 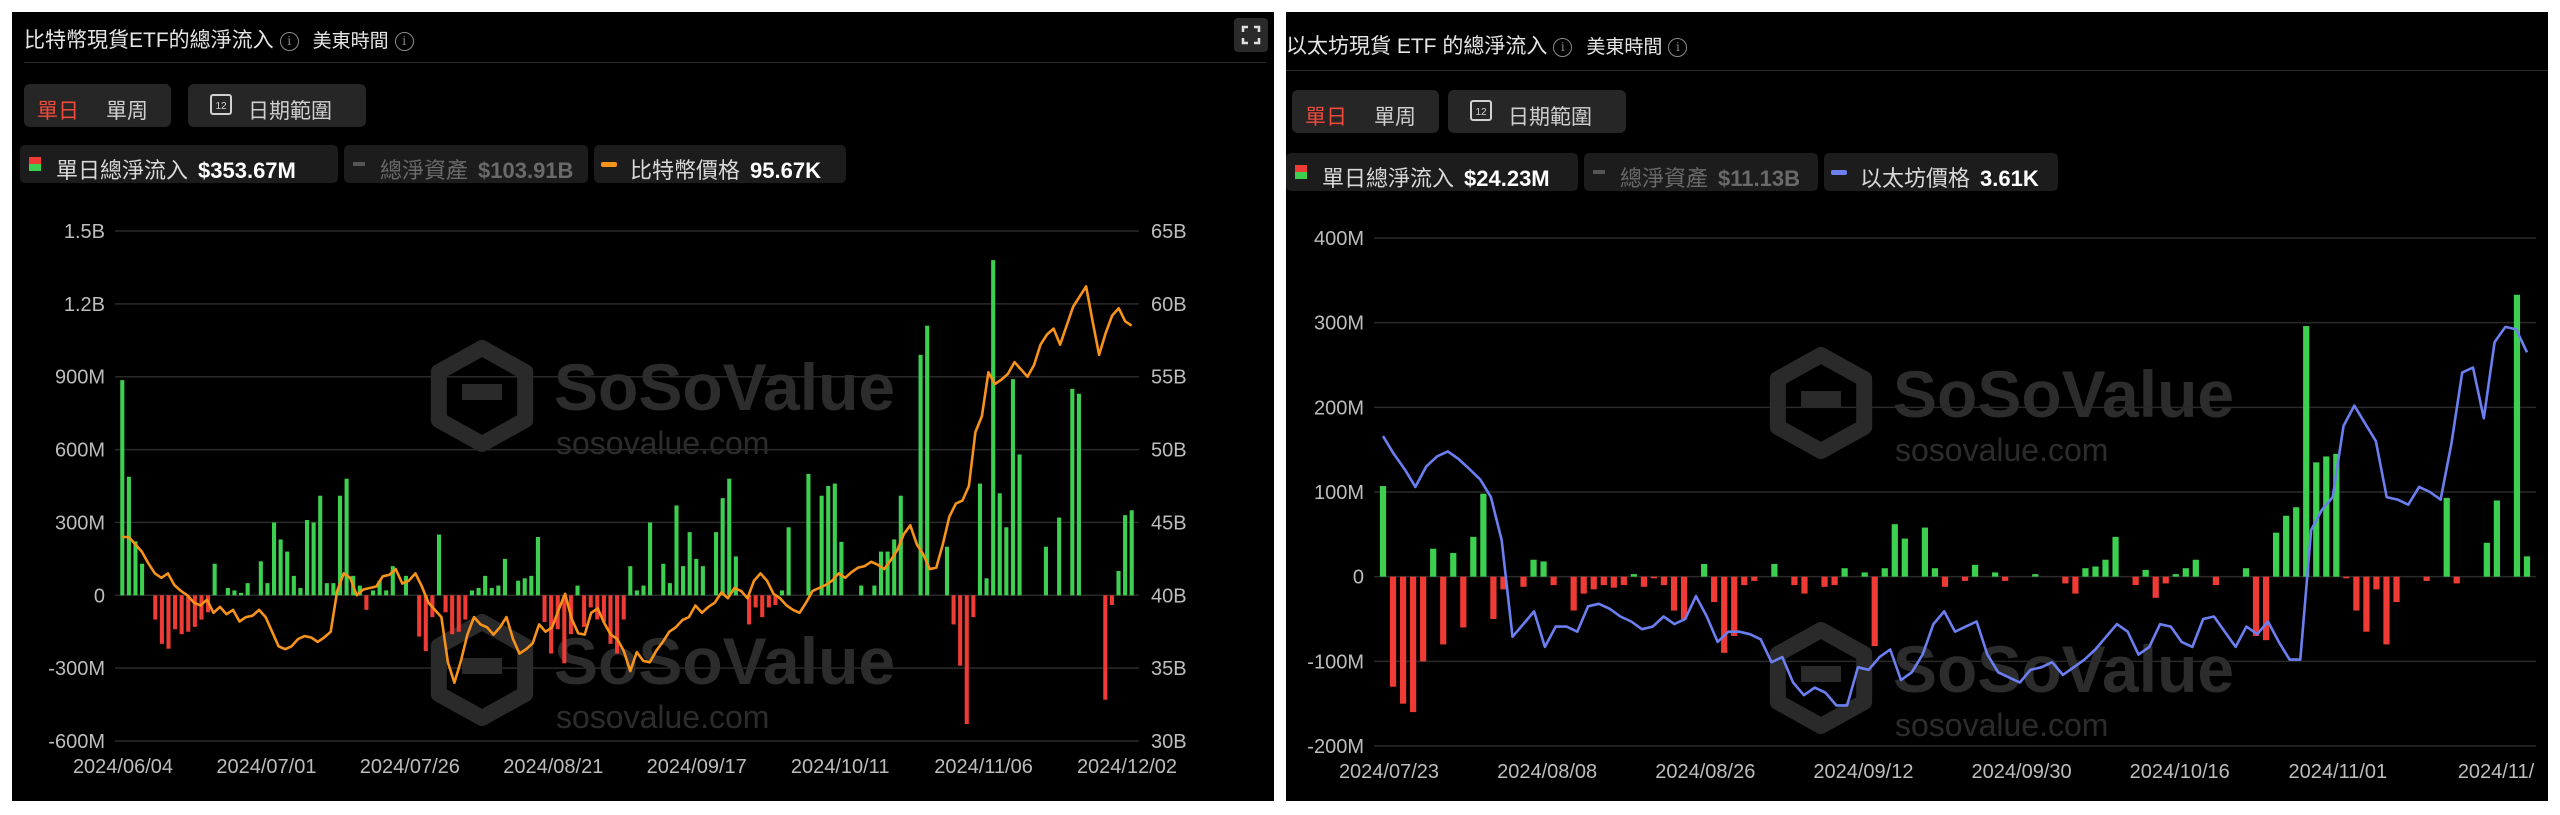 What do you see at coordinates (662, 400) in the screenshot?
I see `sosovalue-watermark: SoSoValuesosovalue.com` at bounding box center [662, 400].